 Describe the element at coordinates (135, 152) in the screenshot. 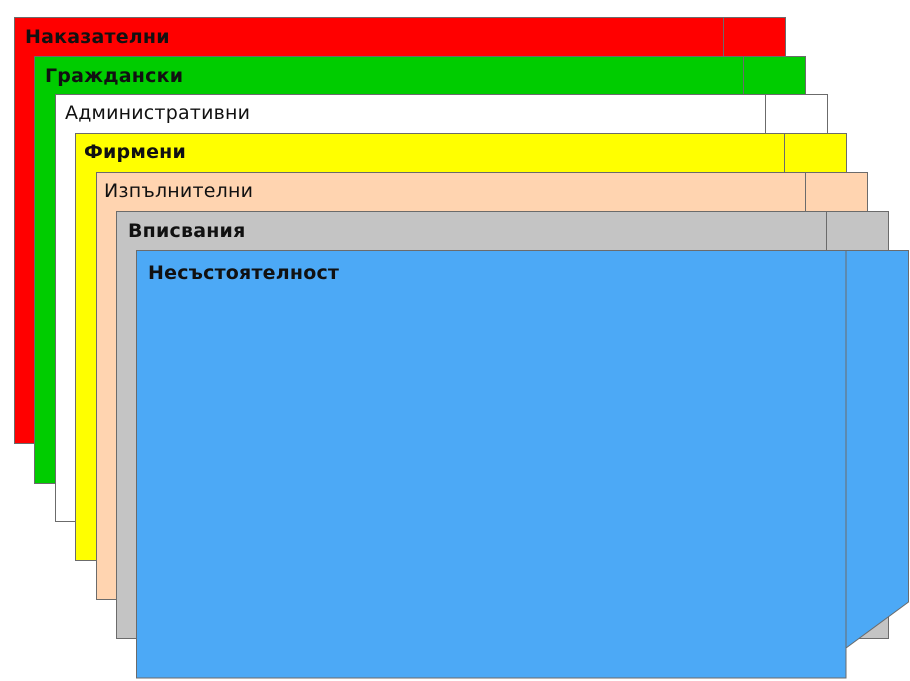

I see `folder-label-company: Фирмени` at that location.